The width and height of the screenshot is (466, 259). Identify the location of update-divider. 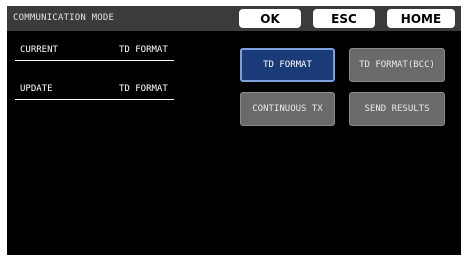
(94, 99).